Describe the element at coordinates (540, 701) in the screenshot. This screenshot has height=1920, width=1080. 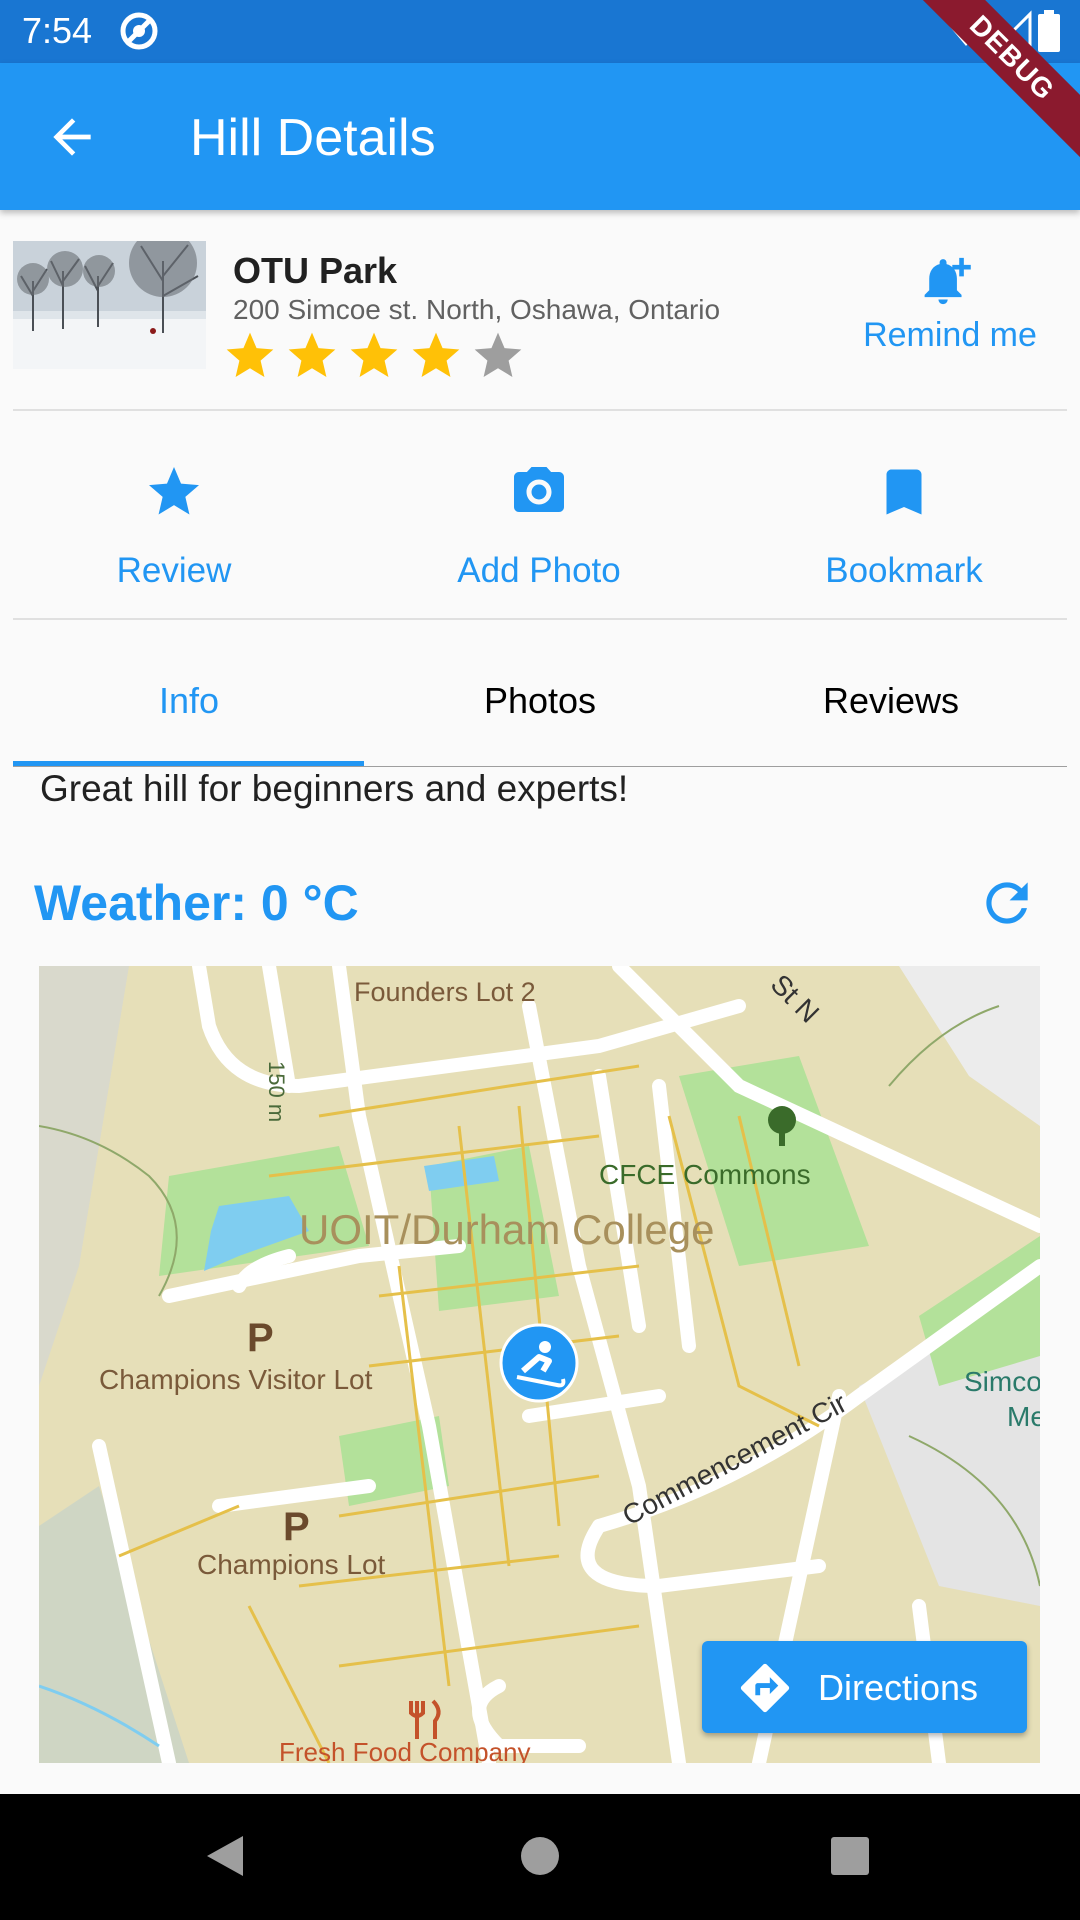
I see `tab-photos: Photos` at that location.